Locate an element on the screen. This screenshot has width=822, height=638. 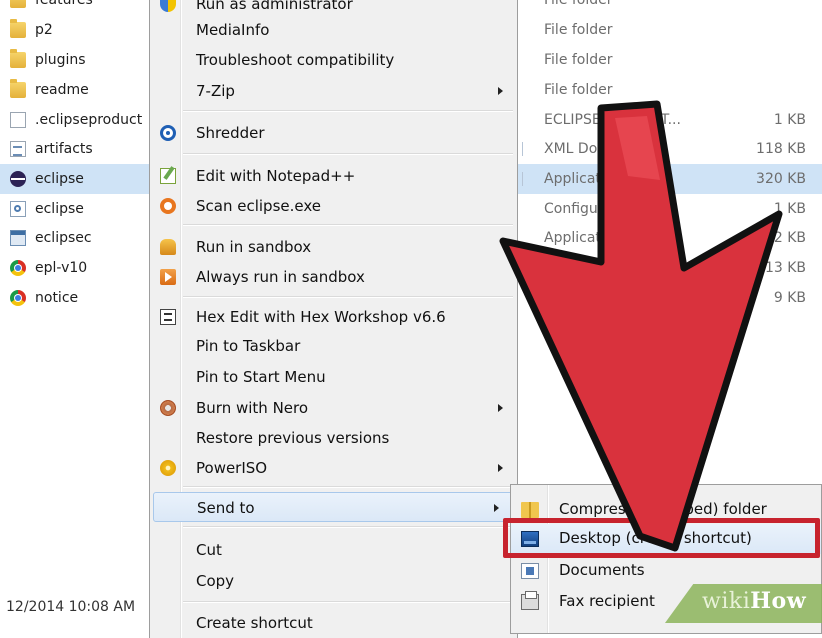
application-icon is located at coordinates (18, 238).